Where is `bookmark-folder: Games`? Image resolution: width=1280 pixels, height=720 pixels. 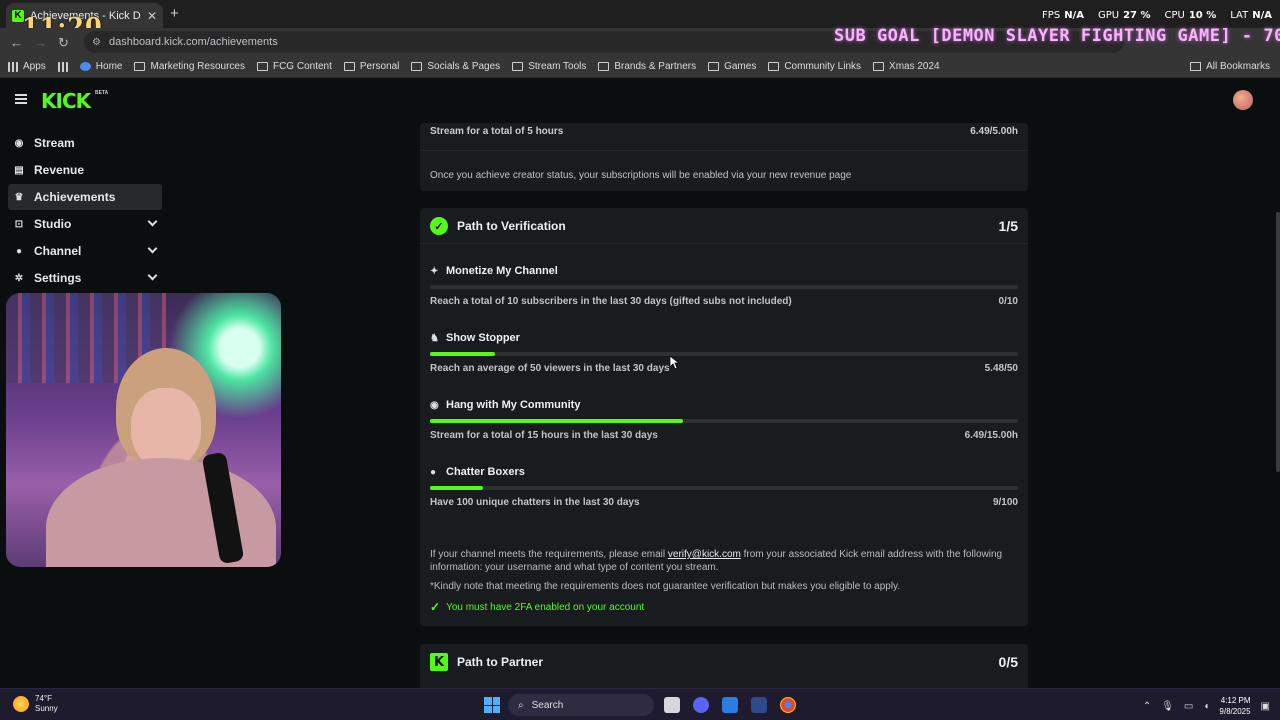
bookmark-folder: Games is located at coordinates (732, 66).